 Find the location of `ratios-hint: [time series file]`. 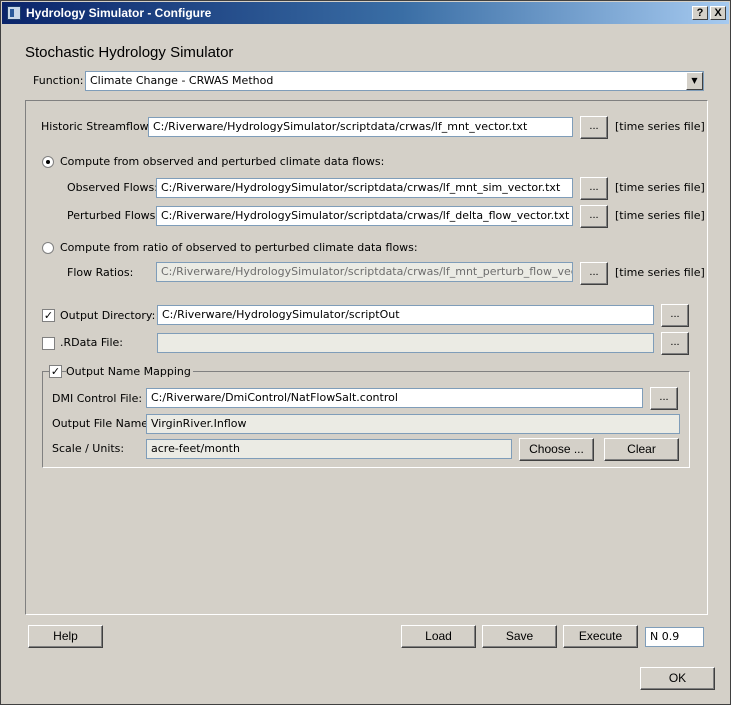

ratios-hint: [time series file] is located at coordinates (660, 272).